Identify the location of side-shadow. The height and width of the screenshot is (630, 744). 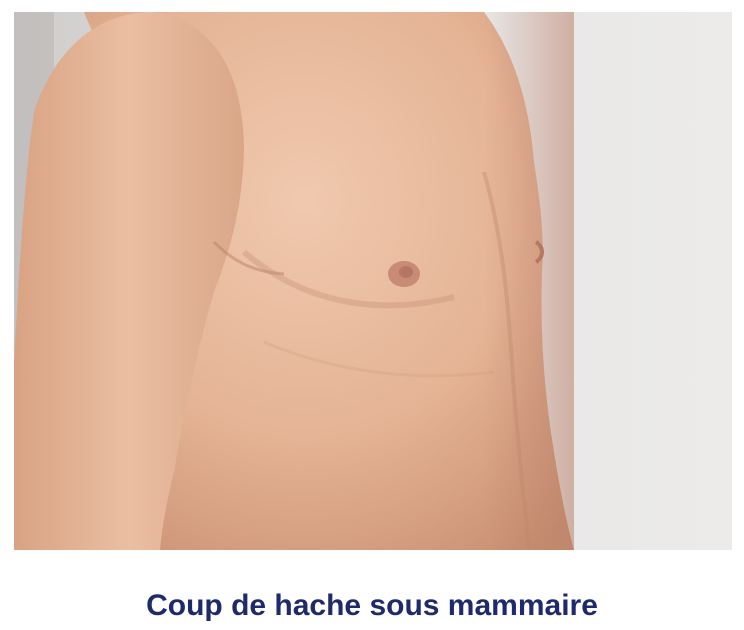
(529, 281).